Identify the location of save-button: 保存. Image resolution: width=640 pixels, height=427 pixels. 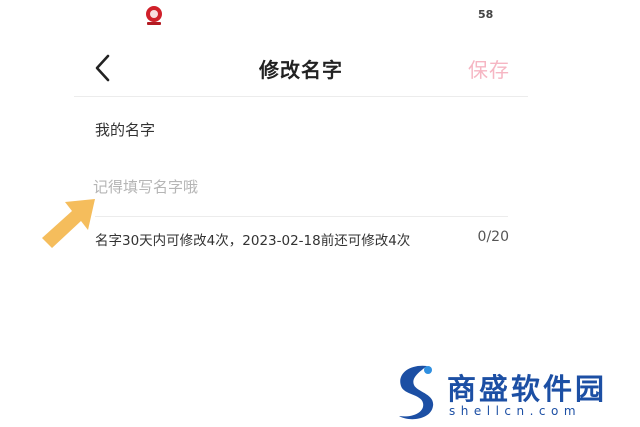
(489, 68).